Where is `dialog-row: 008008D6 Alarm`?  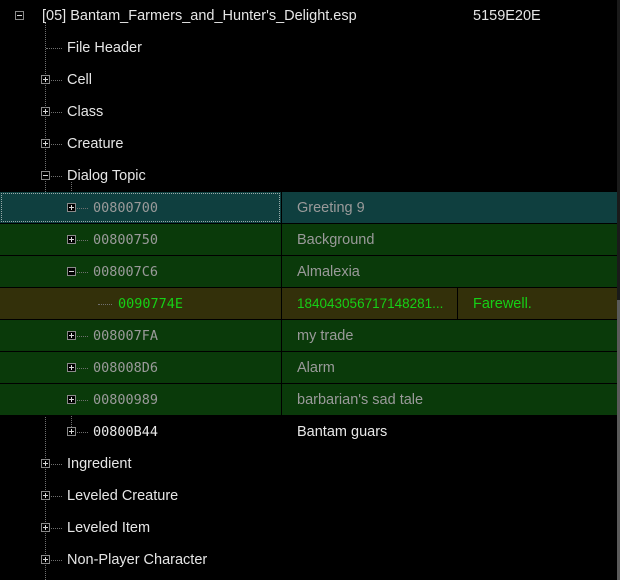
dialog-row: 008008D6 Alarm is located at coordinates (310, 368).